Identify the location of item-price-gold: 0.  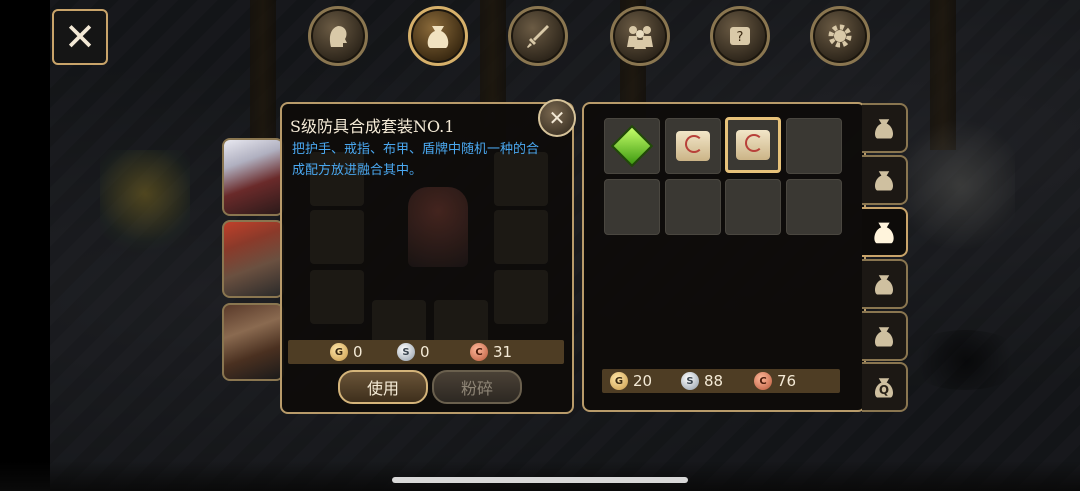
(358, 352).